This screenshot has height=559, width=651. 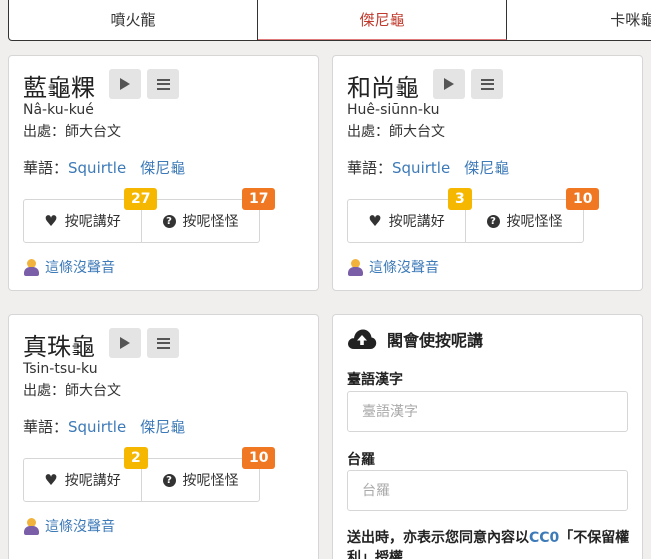 What do you see at coordinates (375, 380) in the screenshot?
I see `hanji-label: 臺語漢字` at bounding box center [375, 380].